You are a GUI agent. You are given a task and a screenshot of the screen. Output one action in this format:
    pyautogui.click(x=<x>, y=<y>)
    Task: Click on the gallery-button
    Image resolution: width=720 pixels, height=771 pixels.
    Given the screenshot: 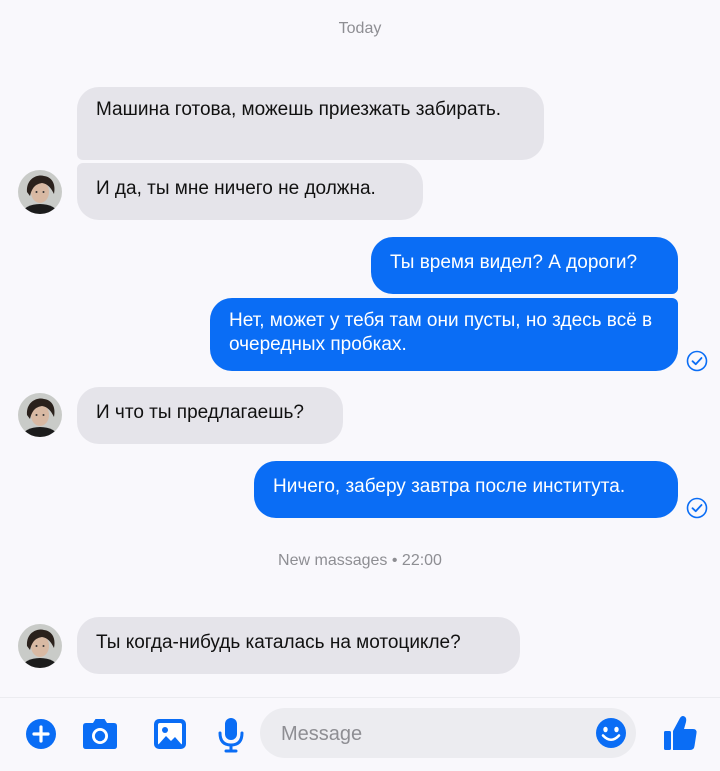 What is the action you would take?
    pyautogui.click(x=170, y=734)
    